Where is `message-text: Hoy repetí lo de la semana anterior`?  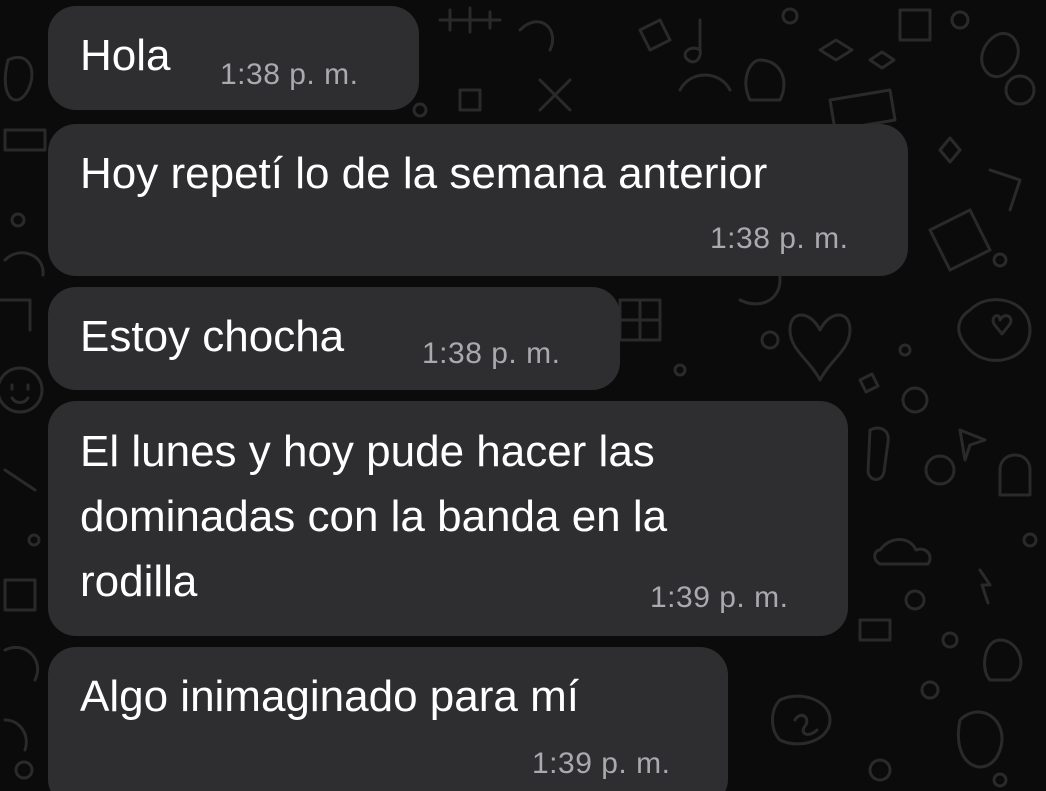
message-text: Hoy repetí lo de la semana anterior is located at coordinates (424, 173).